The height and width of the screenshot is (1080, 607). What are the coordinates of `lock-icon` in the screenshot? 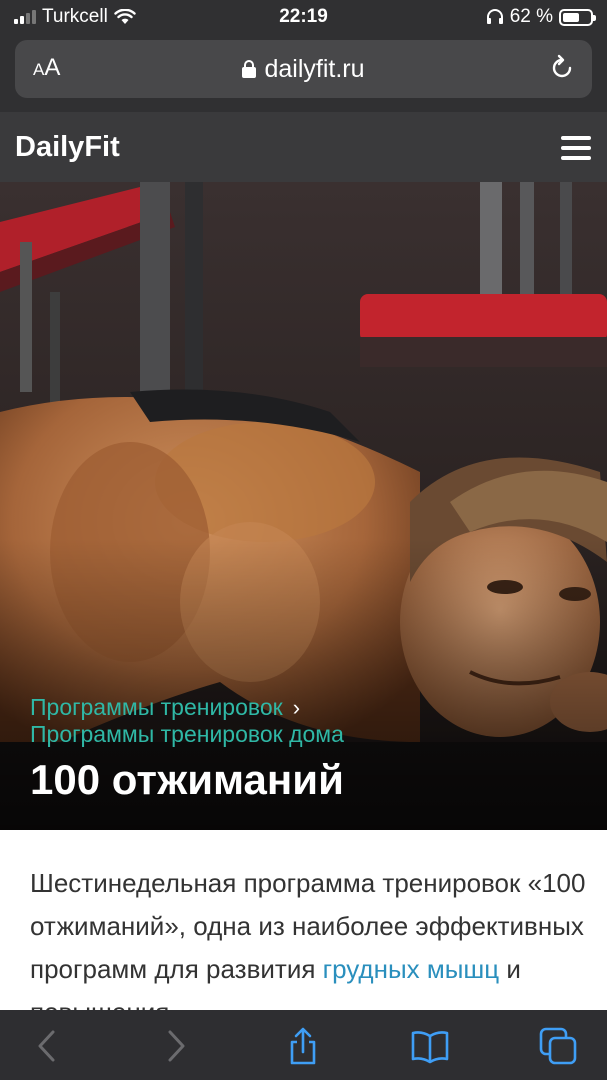 It's located at (249, 69).